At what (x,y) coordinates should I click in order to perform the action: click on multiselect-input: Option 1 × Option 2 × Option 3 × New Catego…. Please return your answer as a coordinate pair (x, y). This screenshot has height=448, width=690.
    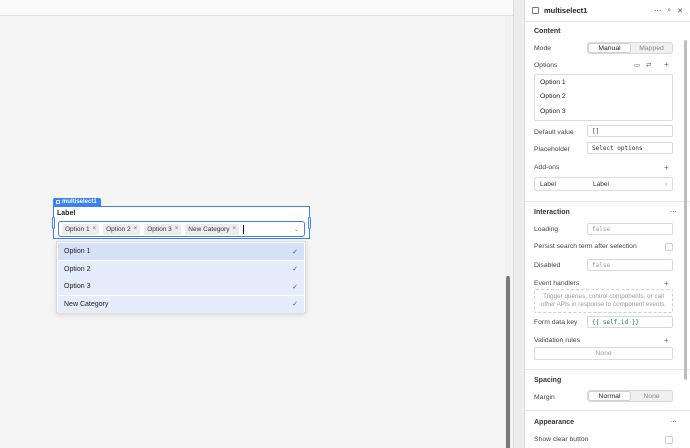
    Looking at the image, I should click on (181, 229).